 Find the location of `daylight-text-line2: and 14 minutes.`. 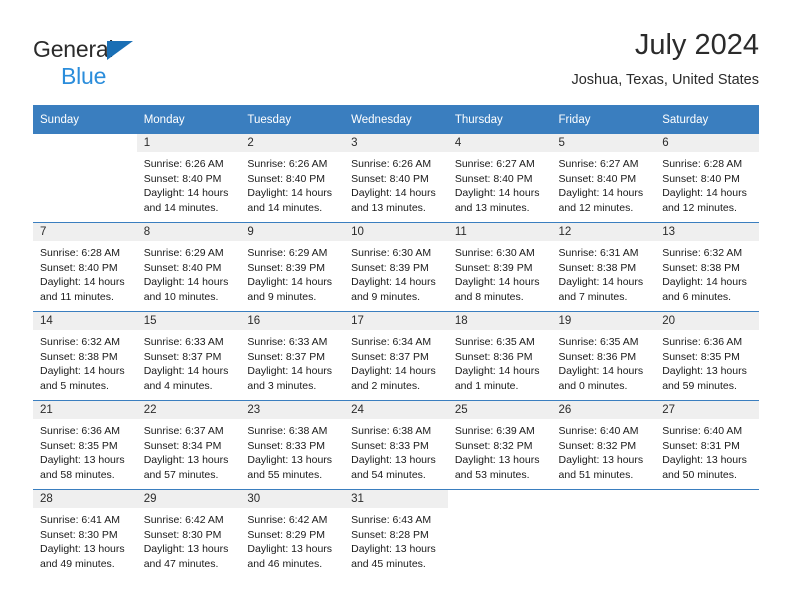

daylight-text-line2: and 14 minutes. is located at coordinates (285, 207).